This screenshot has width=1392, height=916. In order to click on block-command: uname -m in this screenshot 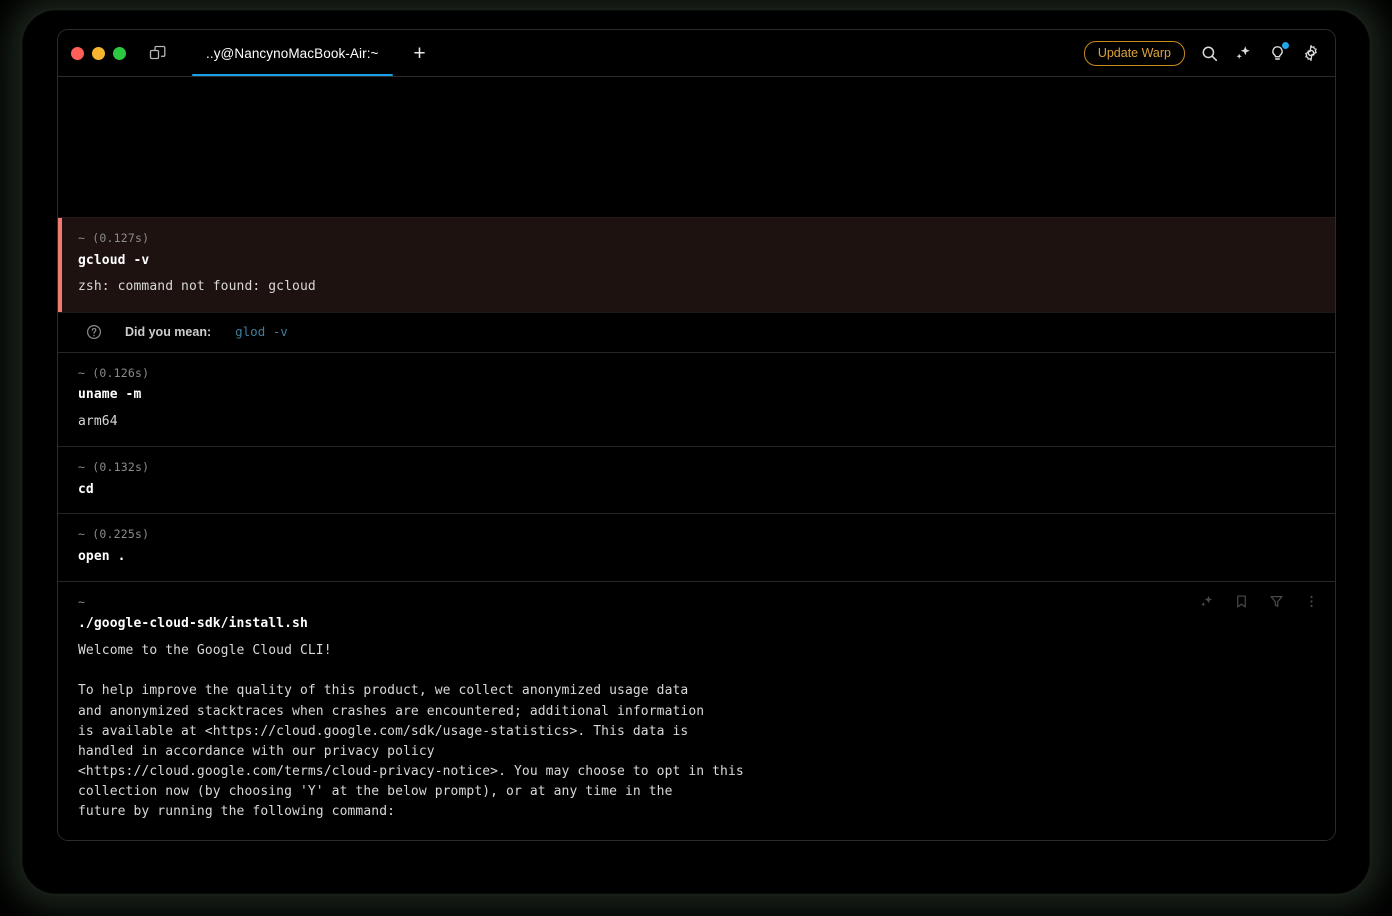, I will do `click(110, 395)`.